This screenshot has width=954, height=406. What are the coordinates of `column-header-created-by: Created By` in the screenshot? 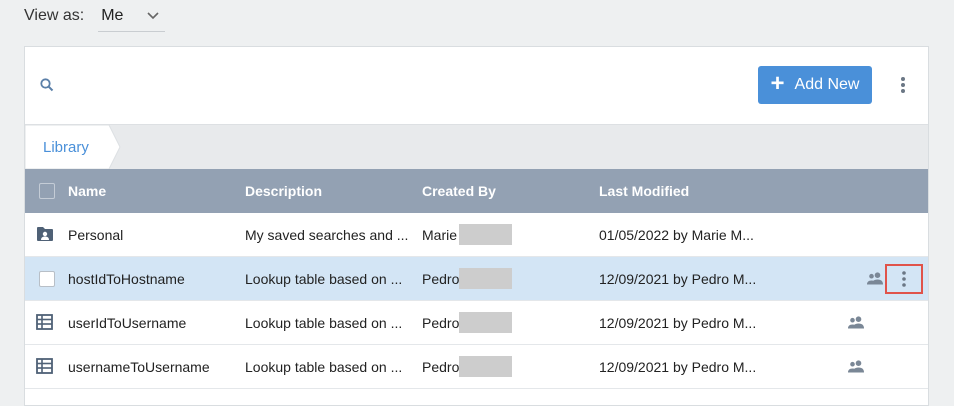 It's located at (459, 191).